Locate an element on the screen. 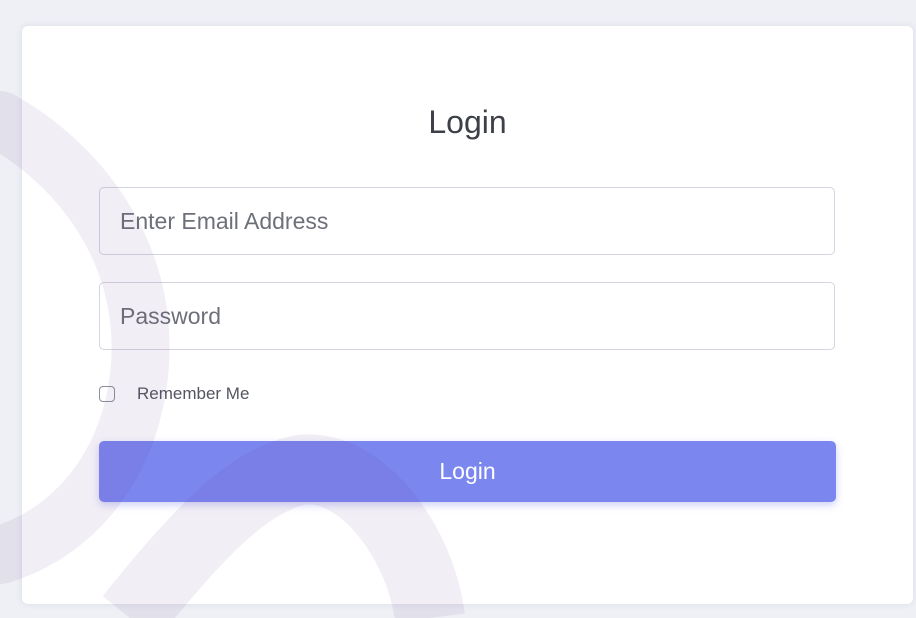 The width and height of the screenshot is (916, 618). password-input is located at coordinates (467, 316).